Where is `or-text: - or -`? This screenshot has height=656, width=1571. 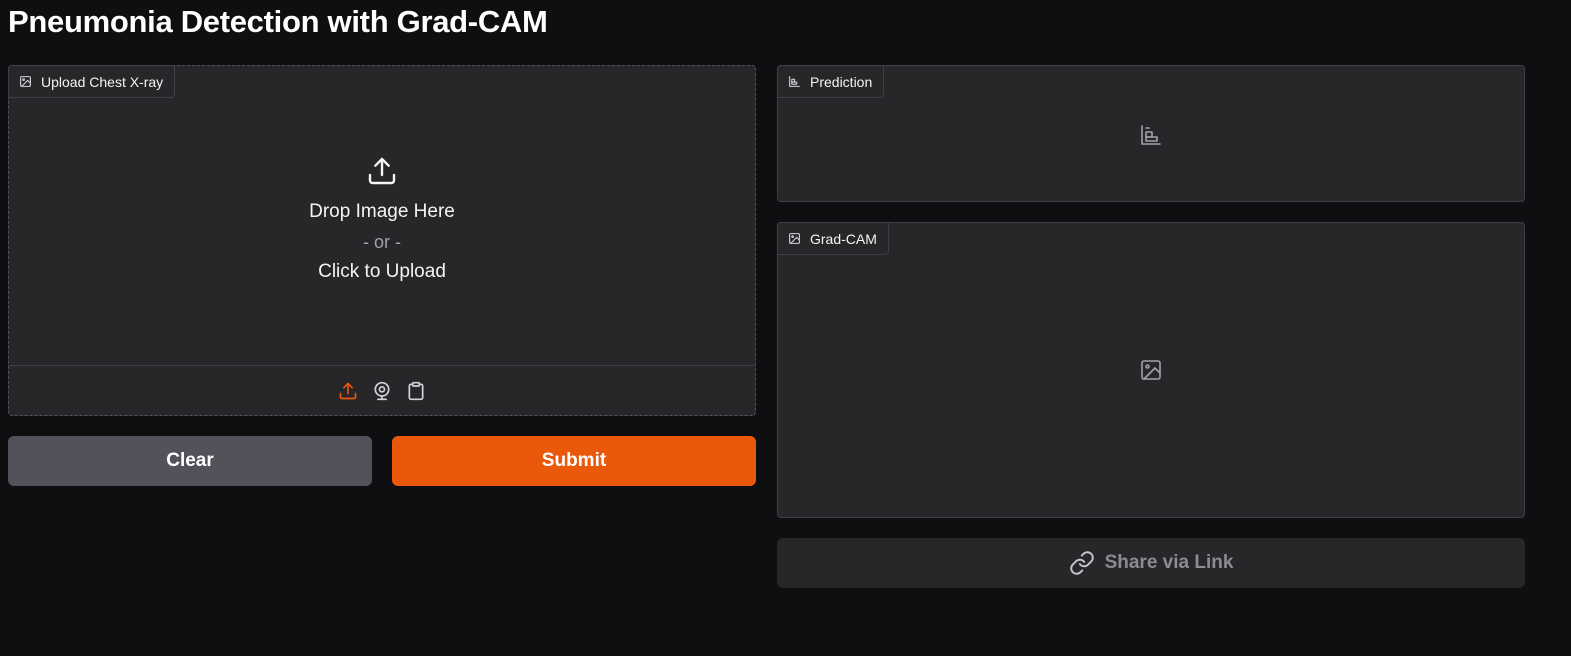
or-text: - or - is located at coordinates (382, 242).